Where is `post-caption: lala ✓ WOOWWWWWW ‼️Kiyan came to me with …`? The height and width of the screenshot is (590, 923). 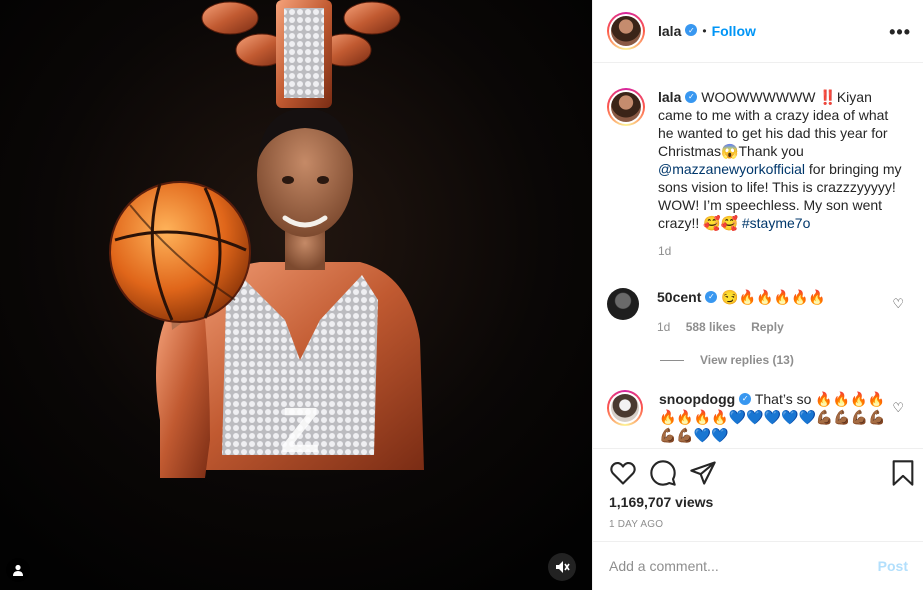 post-caption: lala ✓ WOOWWWWWW ‼️Kiyan came to me with … is located at coordinates (755, 174).